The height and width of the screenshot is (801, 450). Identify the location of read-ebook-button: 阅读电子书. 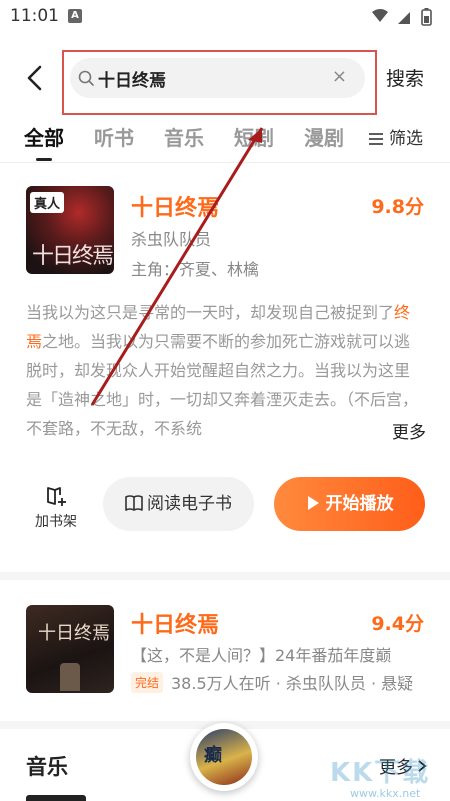
(178, 504).